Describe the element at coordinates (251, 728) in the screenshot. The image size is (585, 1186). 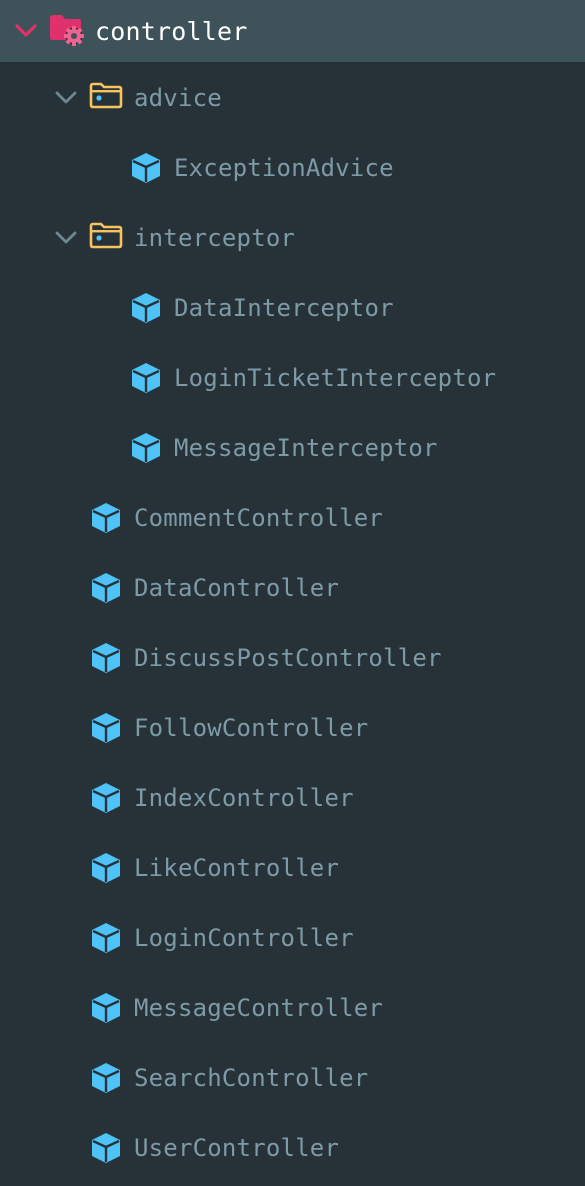
I see `tree-node-label: FollowController` at that location.